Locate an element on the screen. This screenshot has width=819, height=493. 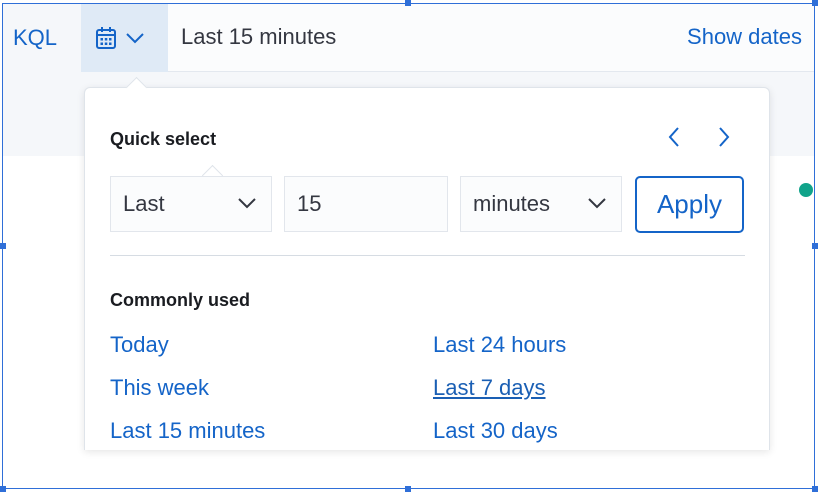
resize-handle-right is located at coordinates (815, 246).